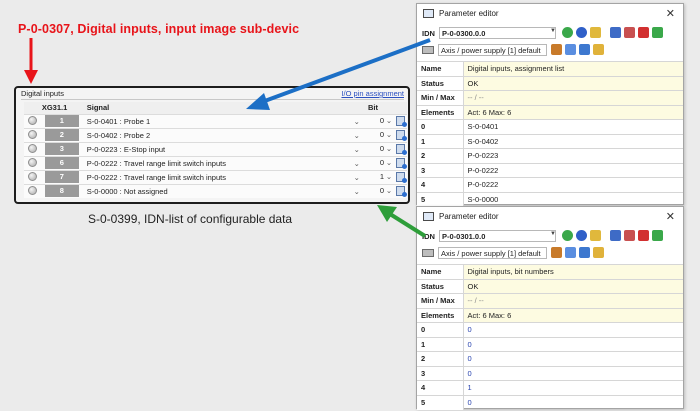 Image resolution: width=700 pixels, height=411 pixels. Describe the element at coordinates (440, 315) in the screenshot. I see `param-key: Elements` at that location.